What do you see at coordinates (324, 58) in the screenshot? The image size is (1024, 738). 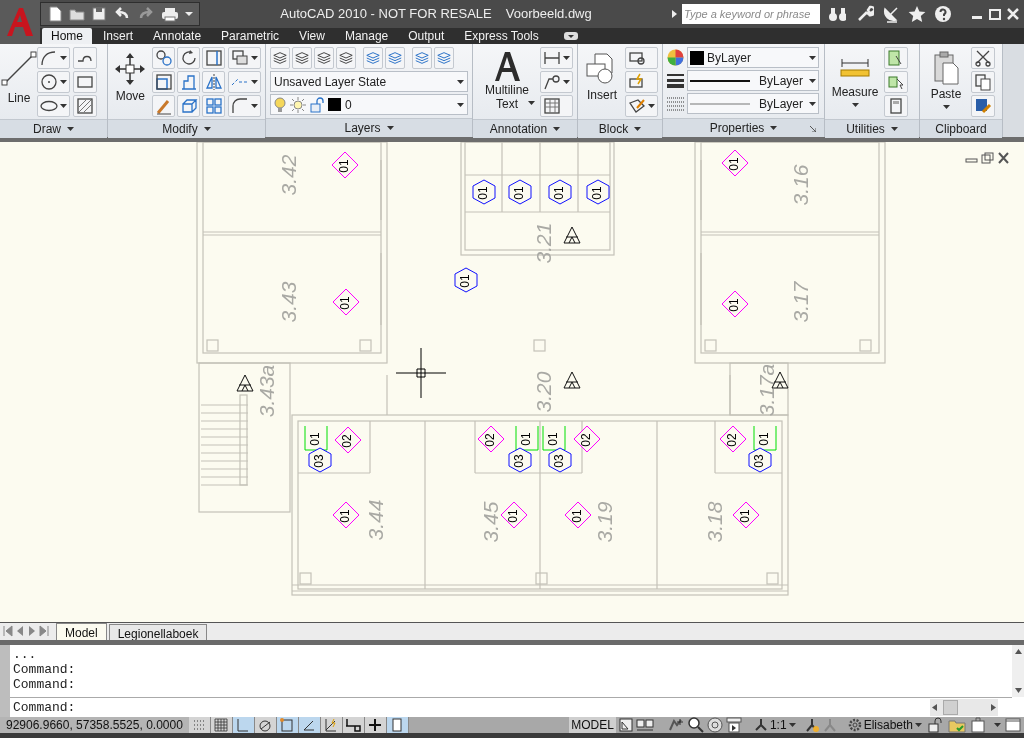 I see `layer-brush-button` at bounding box center [324, 58].